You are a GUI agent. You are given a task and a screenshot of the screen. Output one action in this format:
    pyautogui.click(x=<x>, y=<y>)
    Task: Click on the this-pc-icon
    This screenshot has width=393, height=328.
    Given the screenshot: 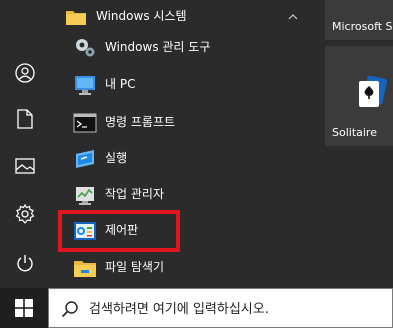 What is the action you would take?
    pyautogui.click(x=85, y=85)
    